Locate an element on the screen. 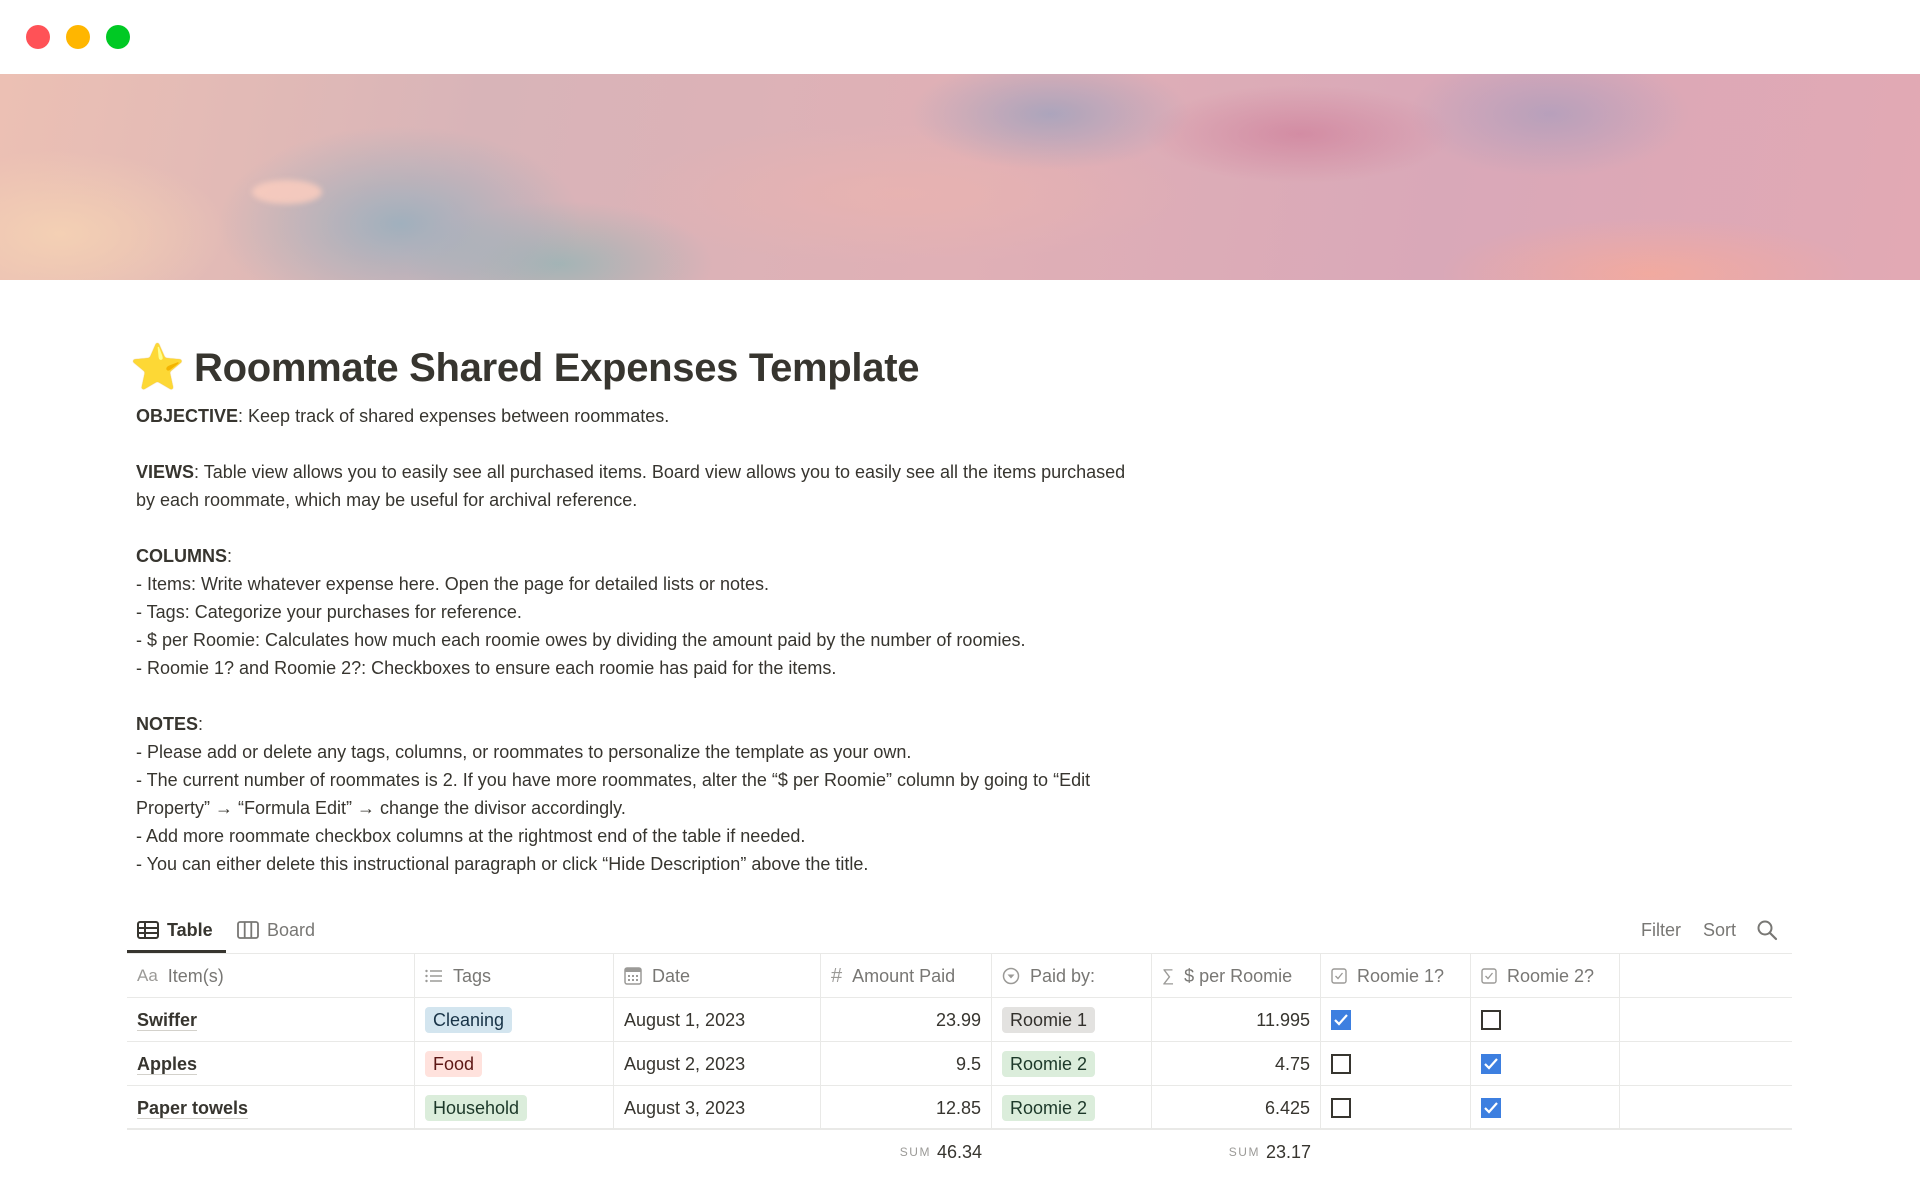  sum-label: SUM is located at coordinates (915, 1152).